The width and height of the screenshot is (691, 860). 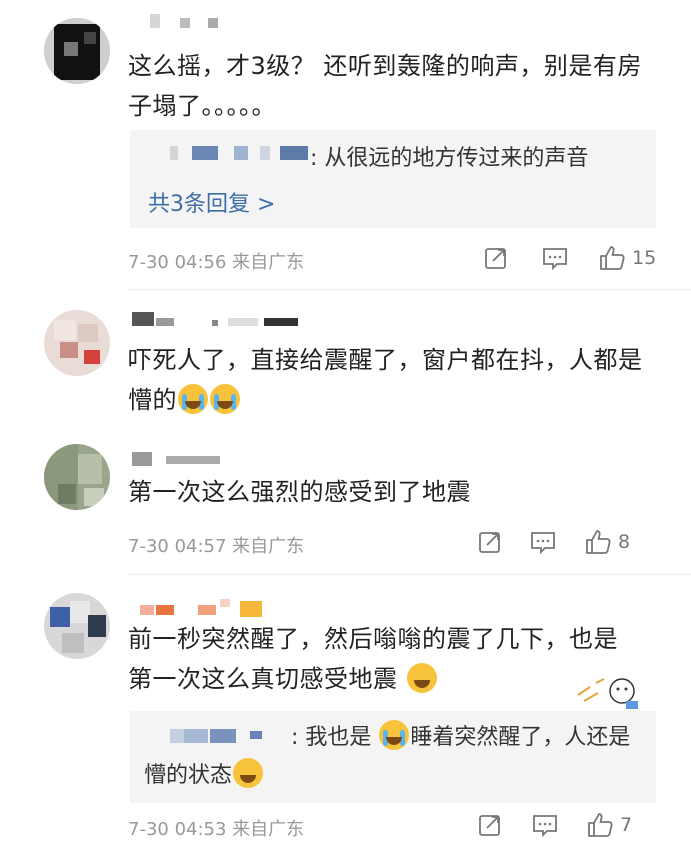 What do you see at coordinates (626, 825) in the screenshot?
I see `like-count: 7` at bounding box center [626, 825].